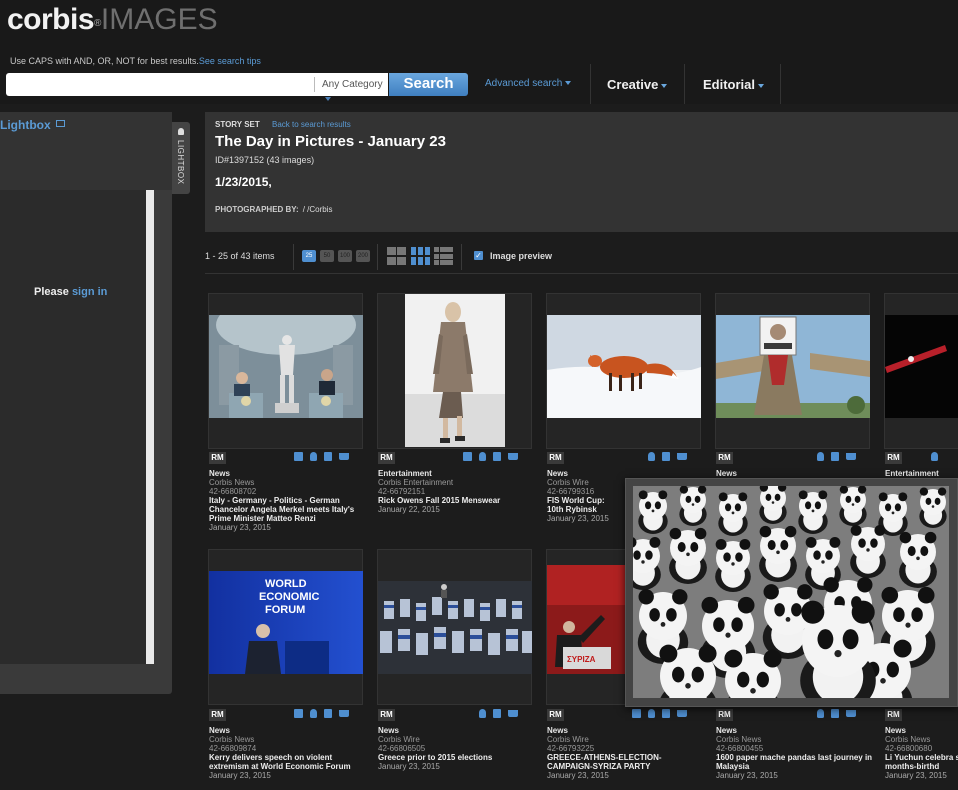 This screenshot has width=958, height=790. What do you see at coordinates (733, 514) in the screenshot?
I see `panda-figure` at bounding box center [733, 514].